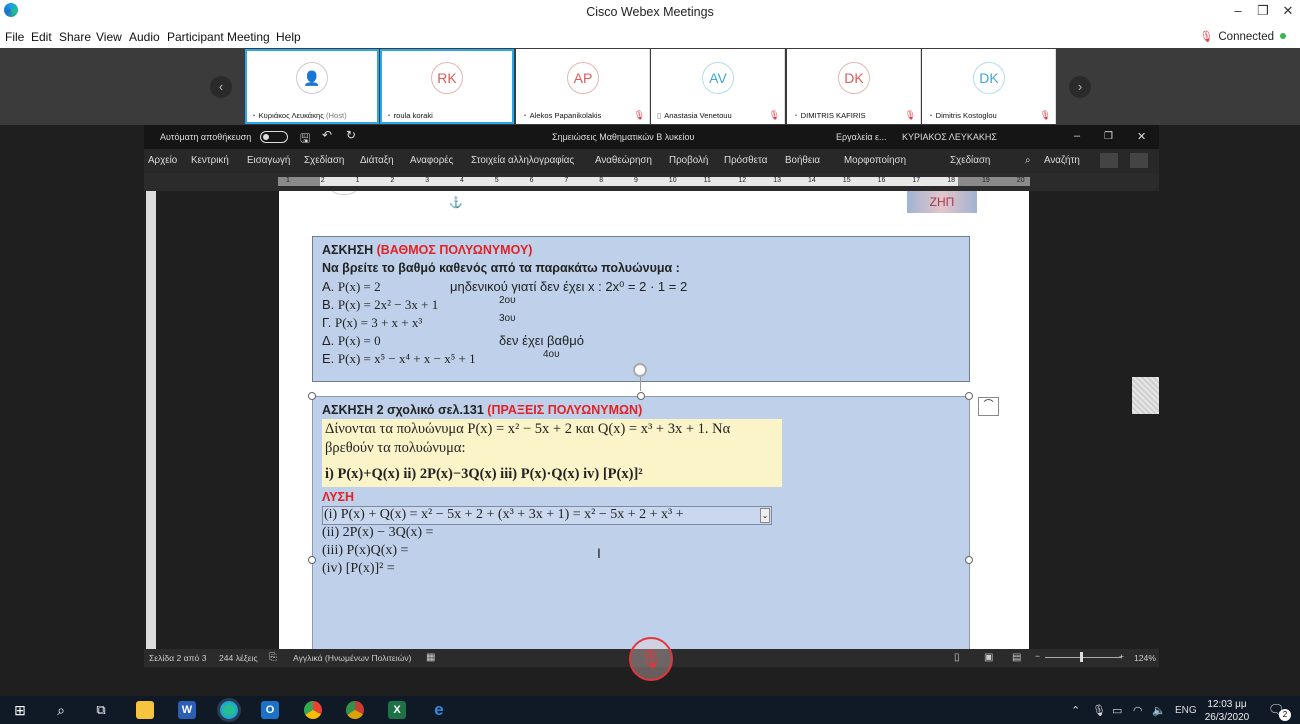 The height and width of the screenshot is (724, 1300). I want to click on tab-file: Αρχείο, so click(162, 160).